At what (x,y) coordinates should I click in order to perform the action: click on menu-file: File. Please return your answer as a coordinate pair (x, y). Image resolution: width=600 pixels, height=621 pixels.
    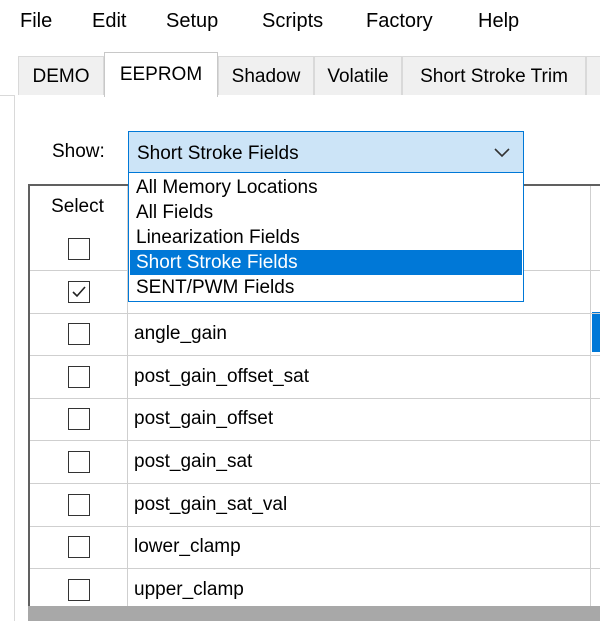
    Looking at the image, I should click on (36, 21).